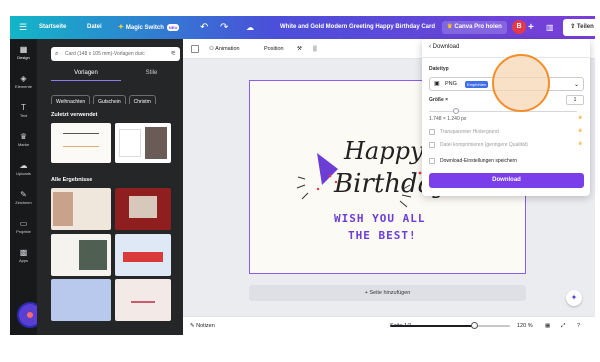 The height and width of the screenshot is (362, 600). I want to click on transparent-bg-checkbox, so click(432, 132).